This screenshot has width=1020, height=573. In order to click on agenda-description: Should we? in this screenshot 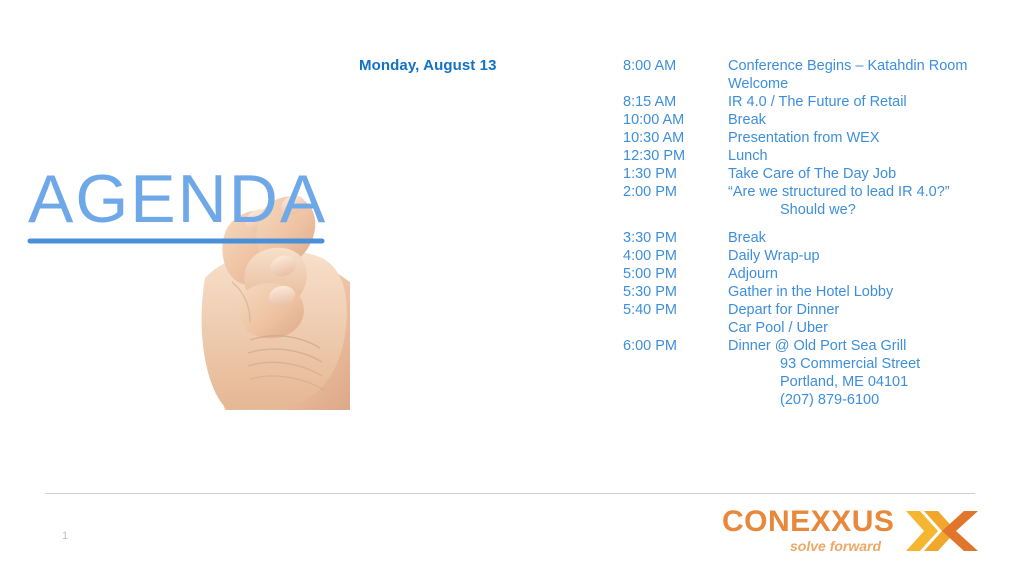, I will do `click(818, 210)`.